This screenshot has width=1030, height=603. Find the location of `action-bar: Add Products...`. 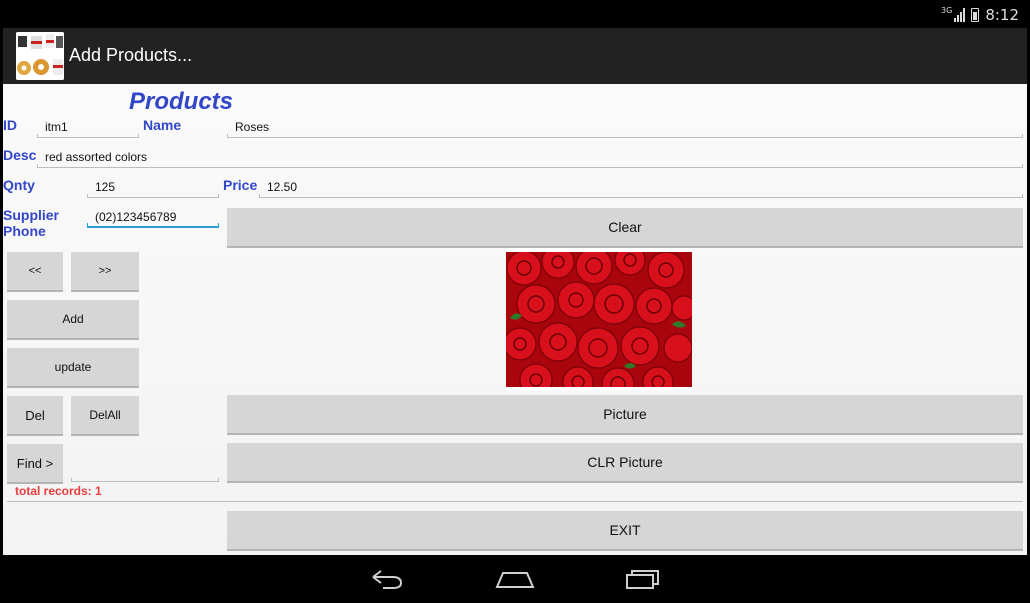

action-bar: Add Products... is located at coordinates (515, 56).